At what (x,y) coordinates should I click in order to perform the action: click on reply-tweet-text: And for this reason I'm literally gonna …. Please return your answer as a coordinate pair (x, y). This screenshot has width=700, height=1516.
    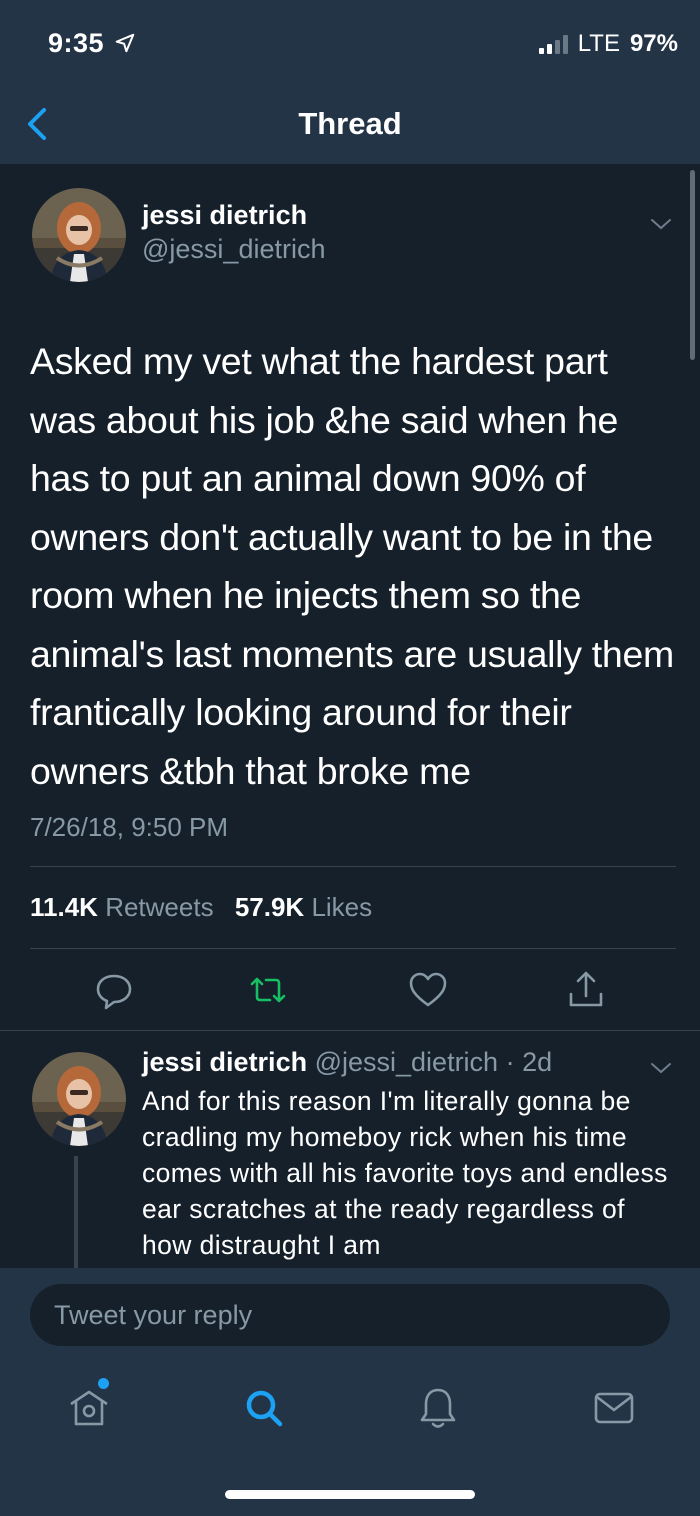
    Looking at the image, I should click on (405, 1173).